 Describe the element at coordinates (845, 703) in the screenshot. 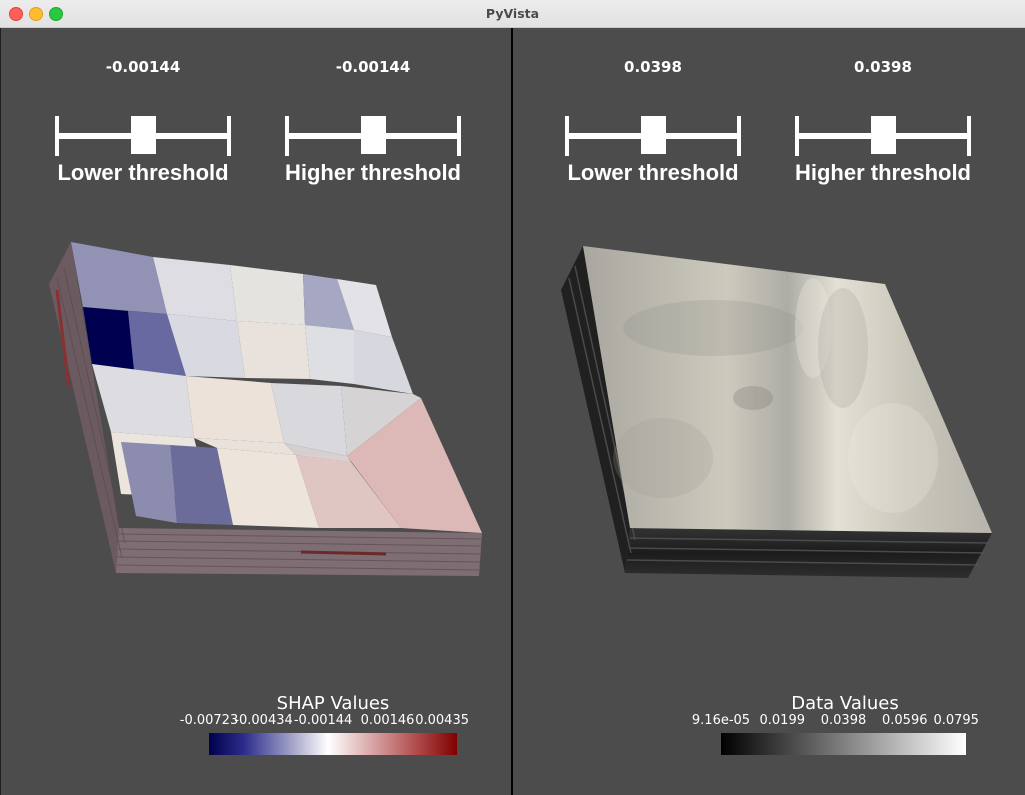

I see `scalar-bar-title: Data Values` at that location.